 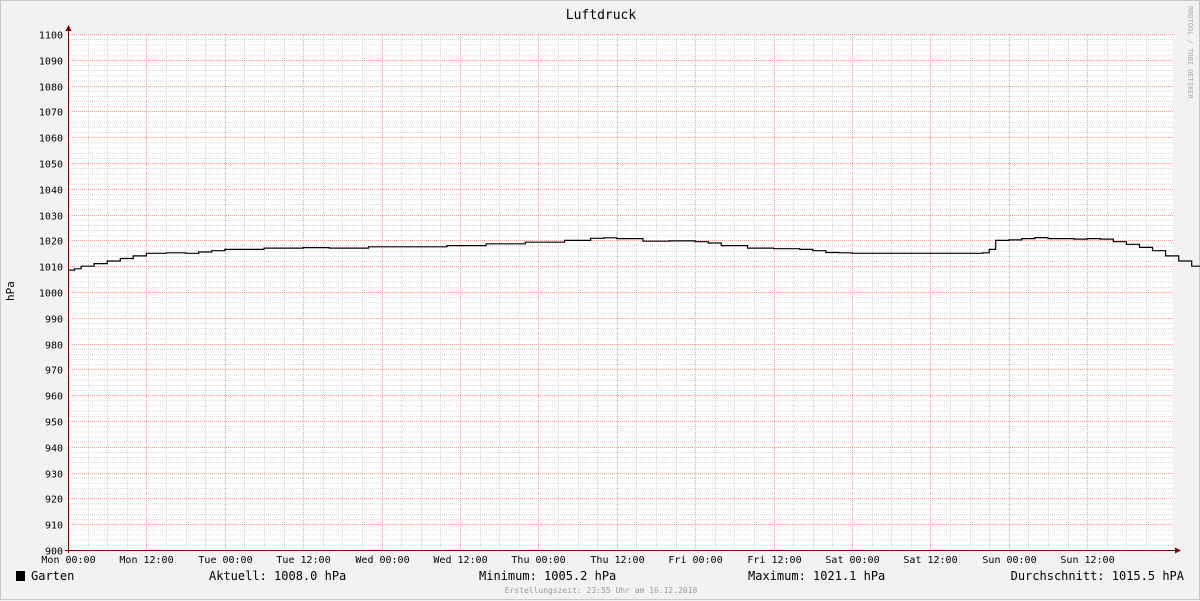 What do you see at coordinates (52, 576) in the screenshot?
I see `legend-series-label: Garten` at bounding box center [52, 576].